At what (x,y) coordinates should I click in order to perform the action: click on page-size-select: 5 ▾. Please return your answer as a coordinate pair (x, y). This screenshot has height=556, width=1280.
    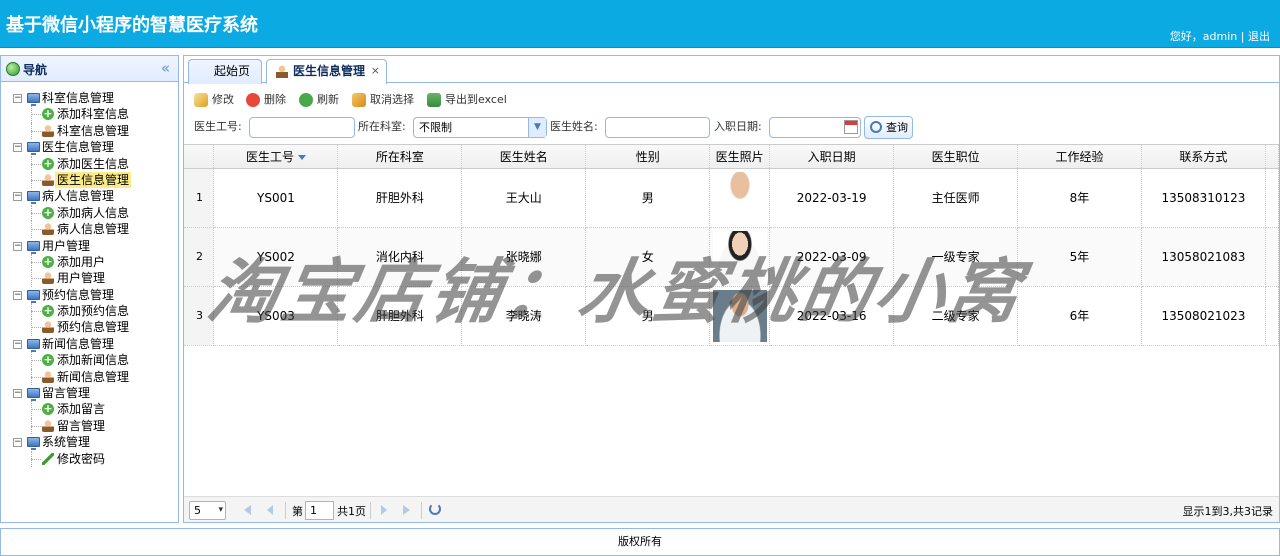
    Looking at the image, I should click on (207, 510).